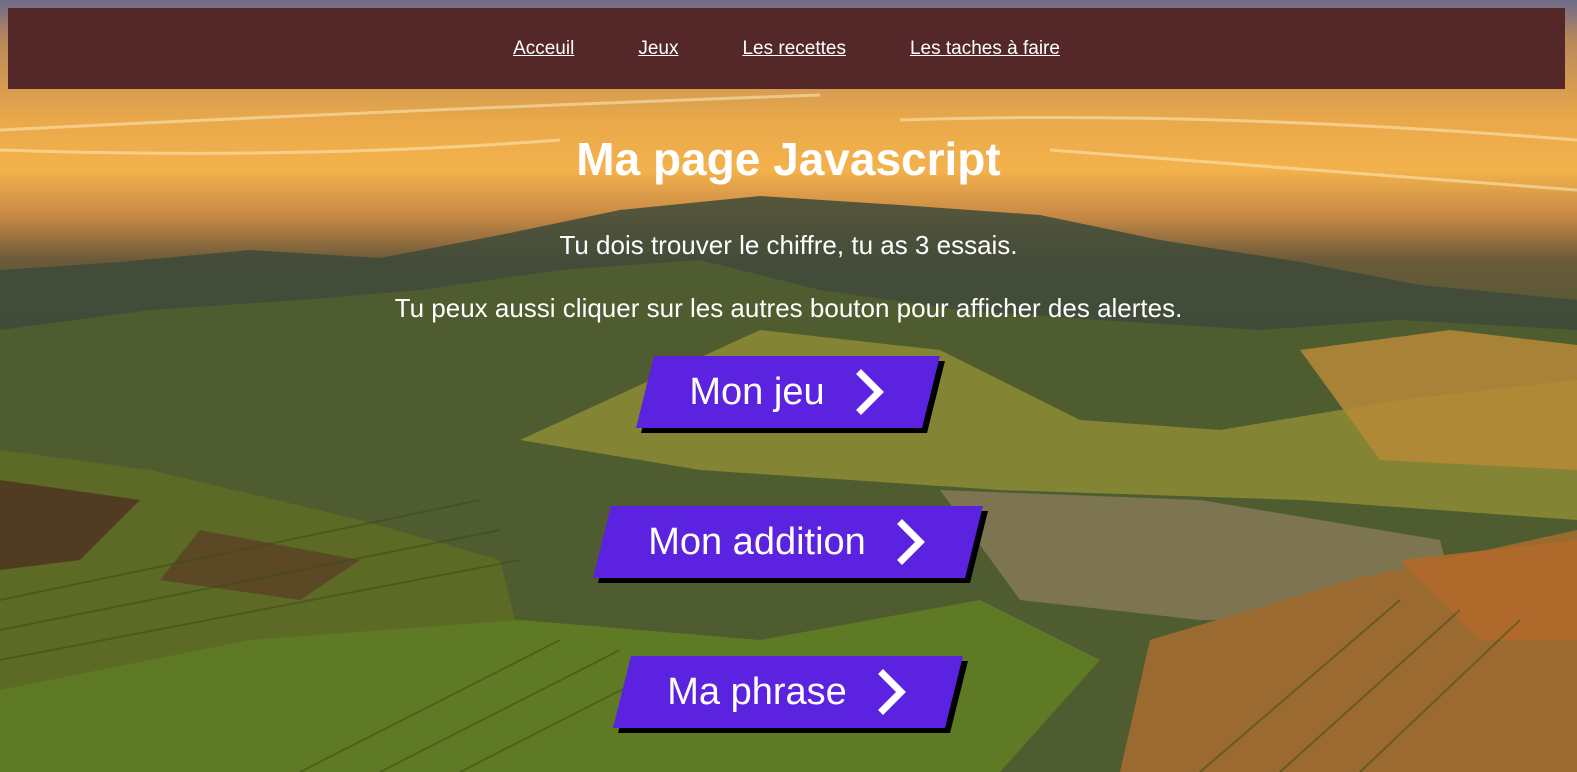  I want to click on button-content: Ma phrase, so click(788, 692).